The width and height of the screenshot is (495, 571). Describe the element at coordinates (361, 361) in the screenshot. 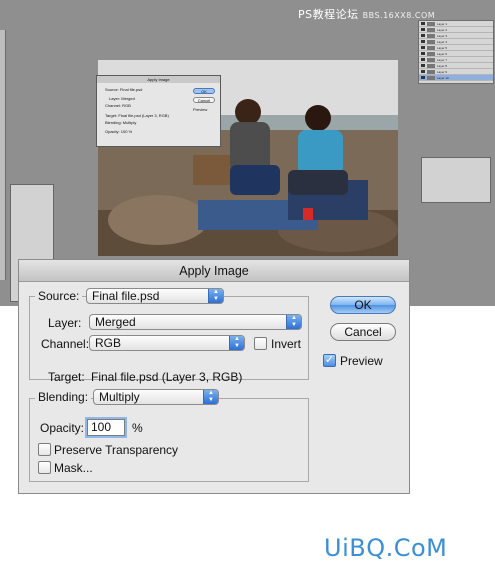

I see `preview-label: Preview` at that location.